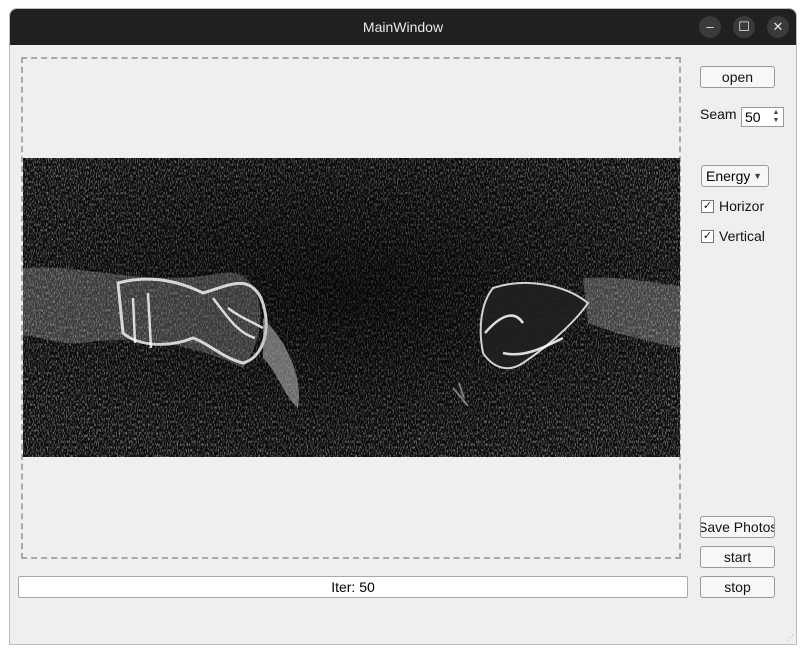  I want to click on save-photos-button: Save Photos, so click(737, 527).